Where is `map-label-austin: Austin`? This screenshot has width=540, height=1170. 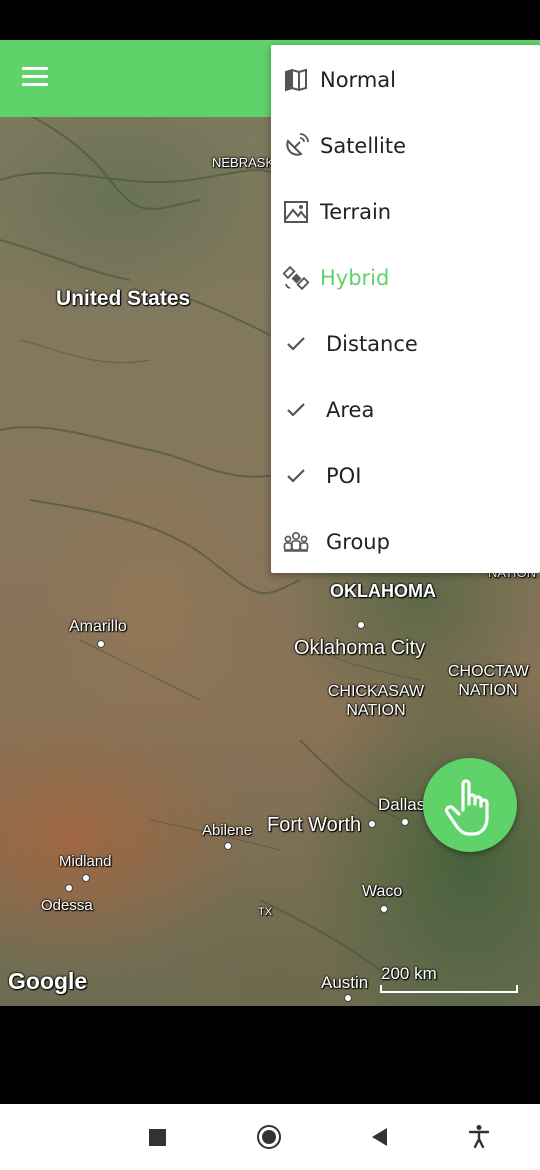 map-label-austin: Austin is located at coordinates (345, 982).